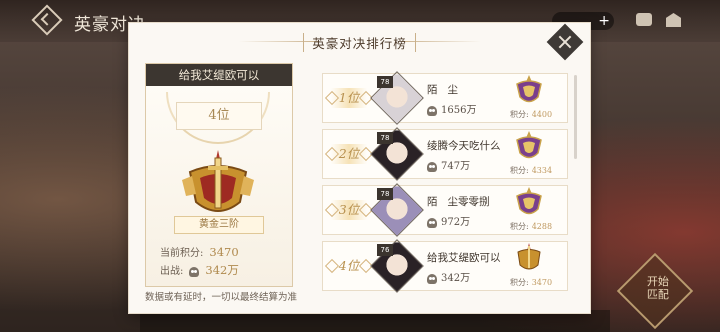 The height and width of the screenshot is (332, 720). I want to click on player-score: 积分: 4400, so click(531, 114).